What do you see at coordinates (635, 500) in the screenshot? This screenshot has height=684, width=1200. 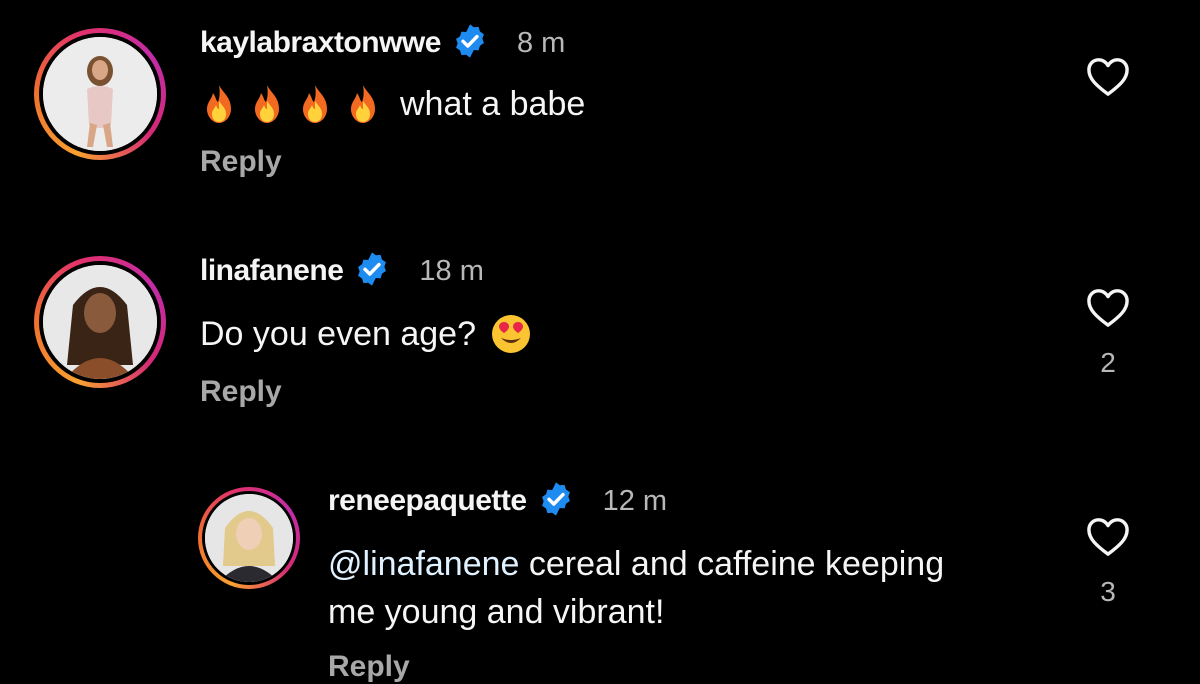 I see `comment-timestamp: 12 m` at bounding box center [635, 500].